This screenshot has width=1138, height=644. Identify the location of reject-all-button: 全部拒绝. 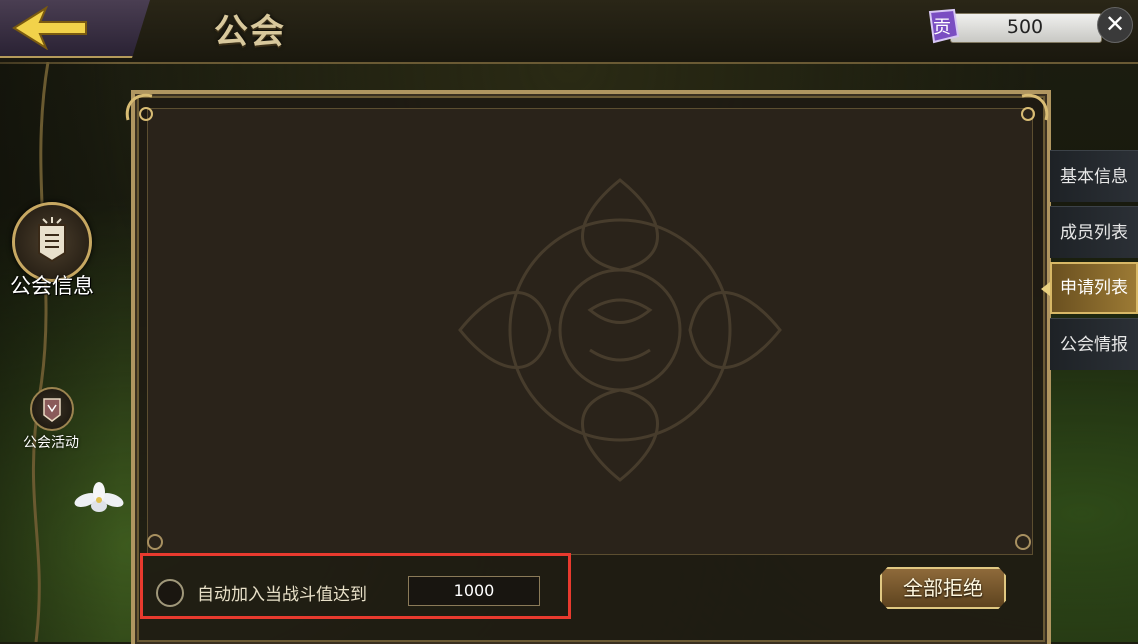
(943, 588).